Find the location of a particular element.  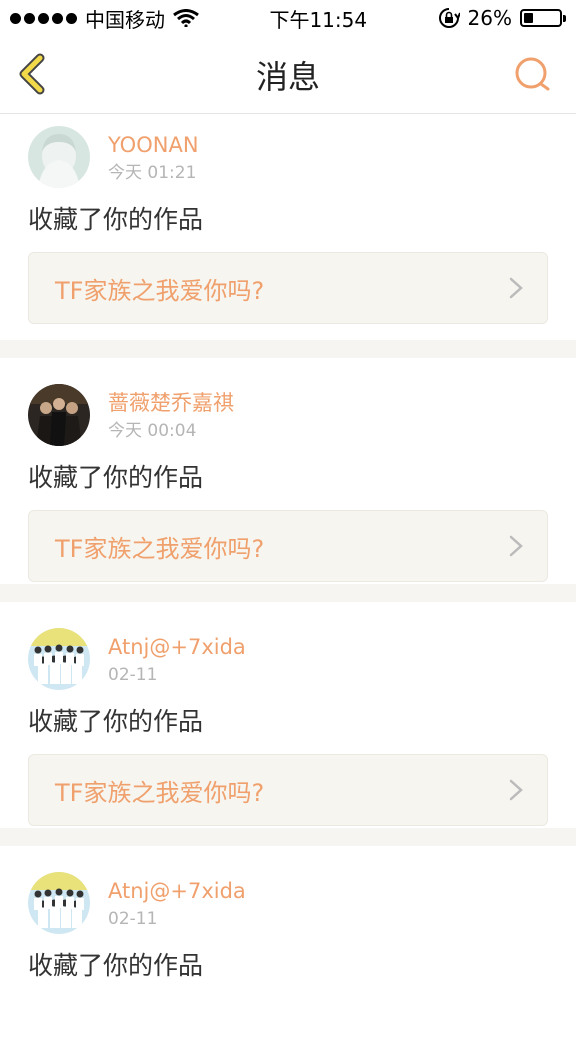

battery-percent: 26% is located at coordinates (489, 18).